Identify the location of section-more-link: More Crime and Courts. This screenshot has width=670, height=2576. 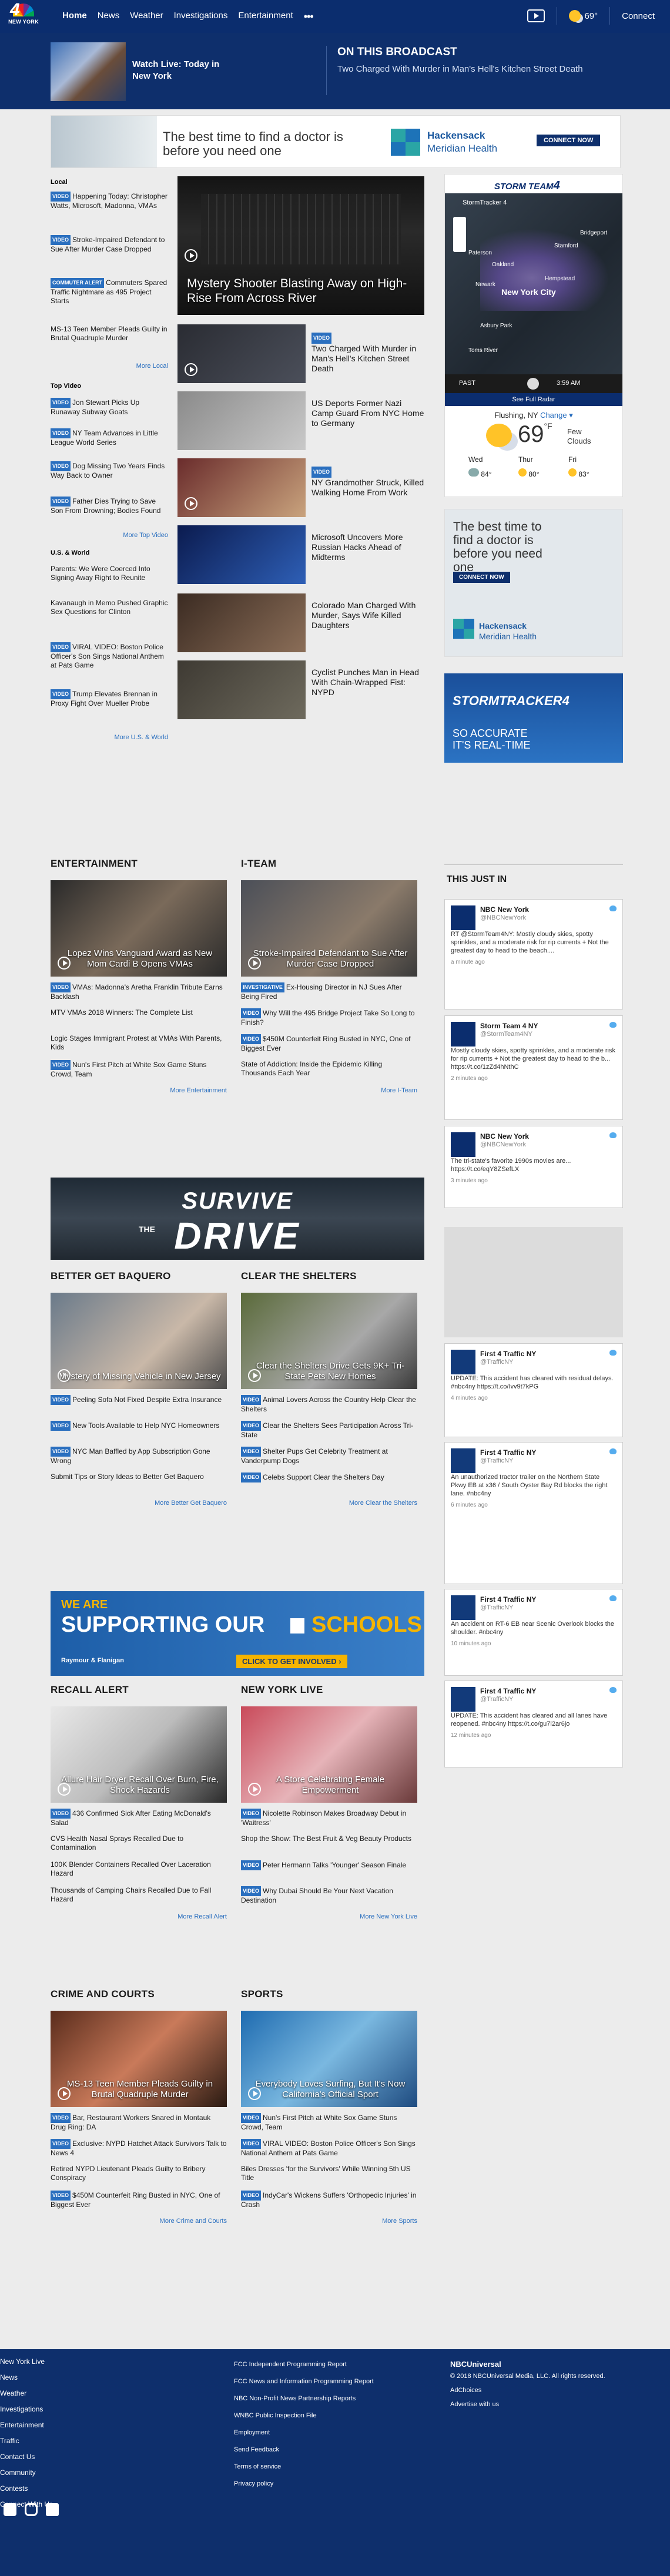
(139, 2221).